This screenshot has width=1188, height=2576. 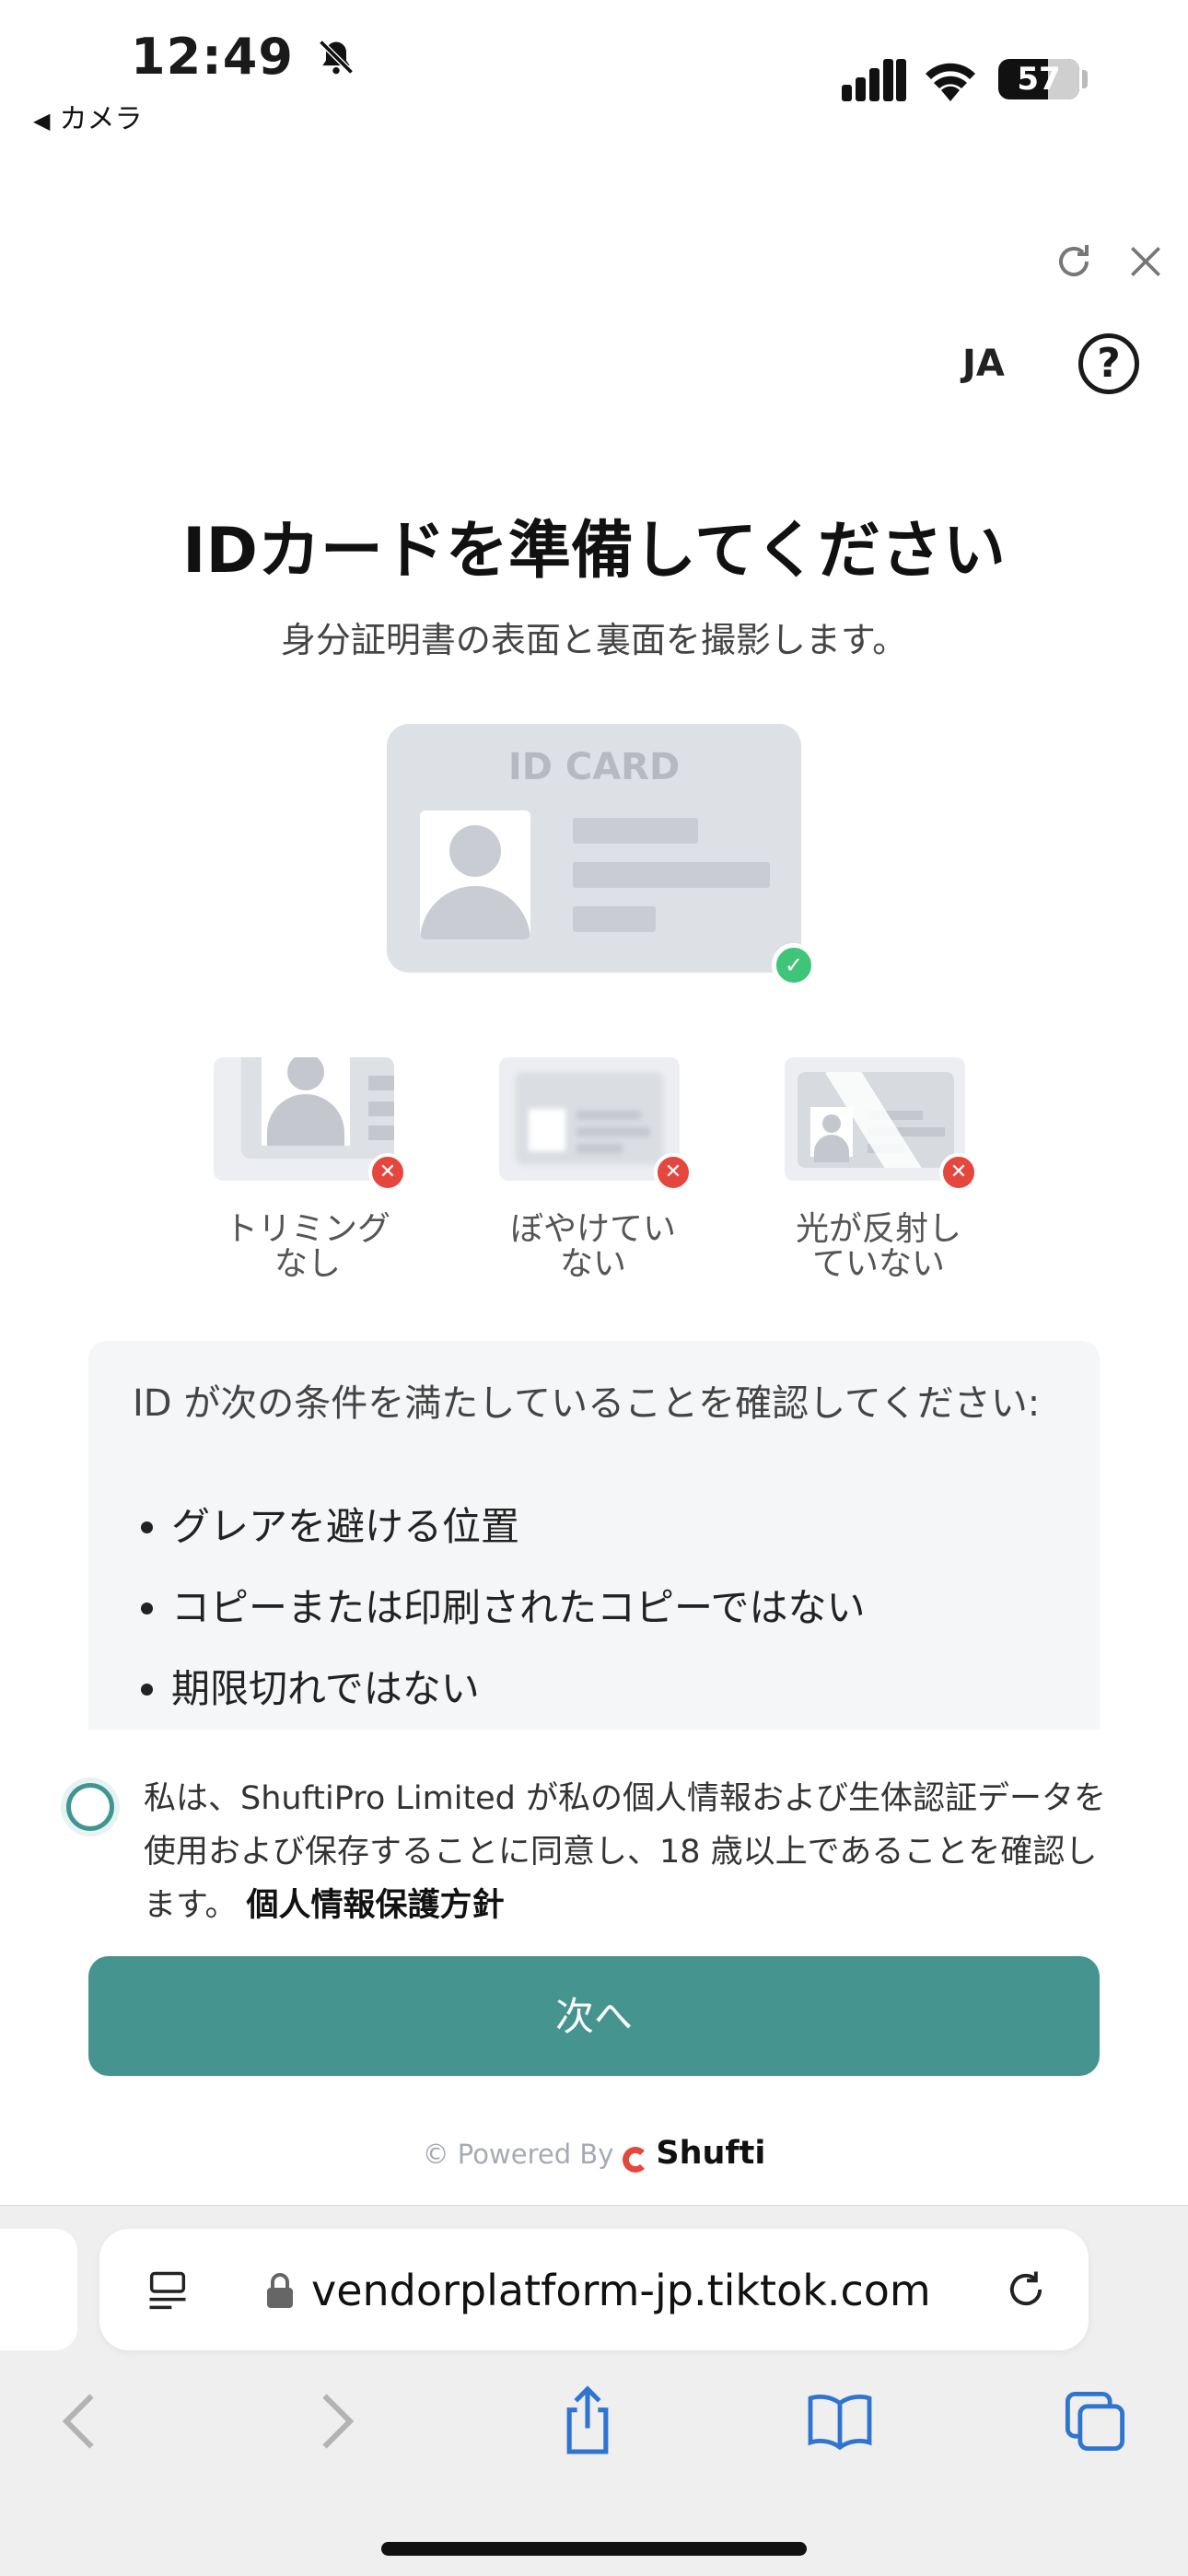 What do you see at coordinates (168, 2291) in the screenshot?
I see `reader-menu-icon` at bounding box center [168, 2291].